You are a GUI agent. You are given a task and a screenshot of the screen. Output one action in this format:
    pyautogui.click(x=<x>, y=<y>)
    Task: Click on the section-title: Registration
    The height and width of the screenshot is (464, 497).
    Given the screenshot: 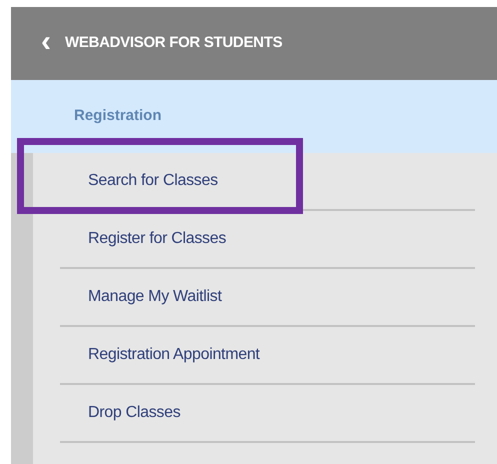 What is the action you would take?
    pyautogui.click(x=118, y=116)
    